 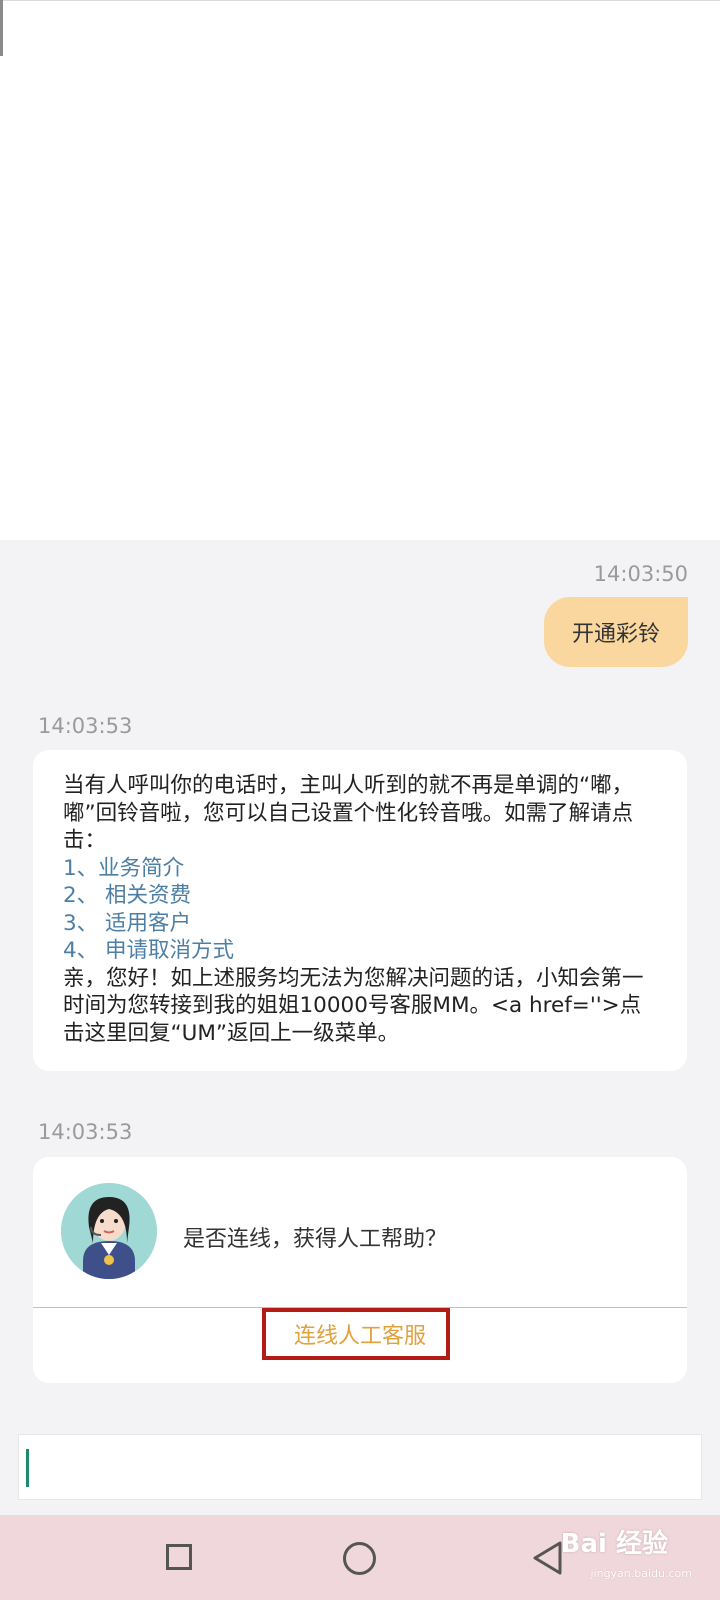 I want to click on menu-link-customers: 3、 适用客户, so click(x=360, y=924).